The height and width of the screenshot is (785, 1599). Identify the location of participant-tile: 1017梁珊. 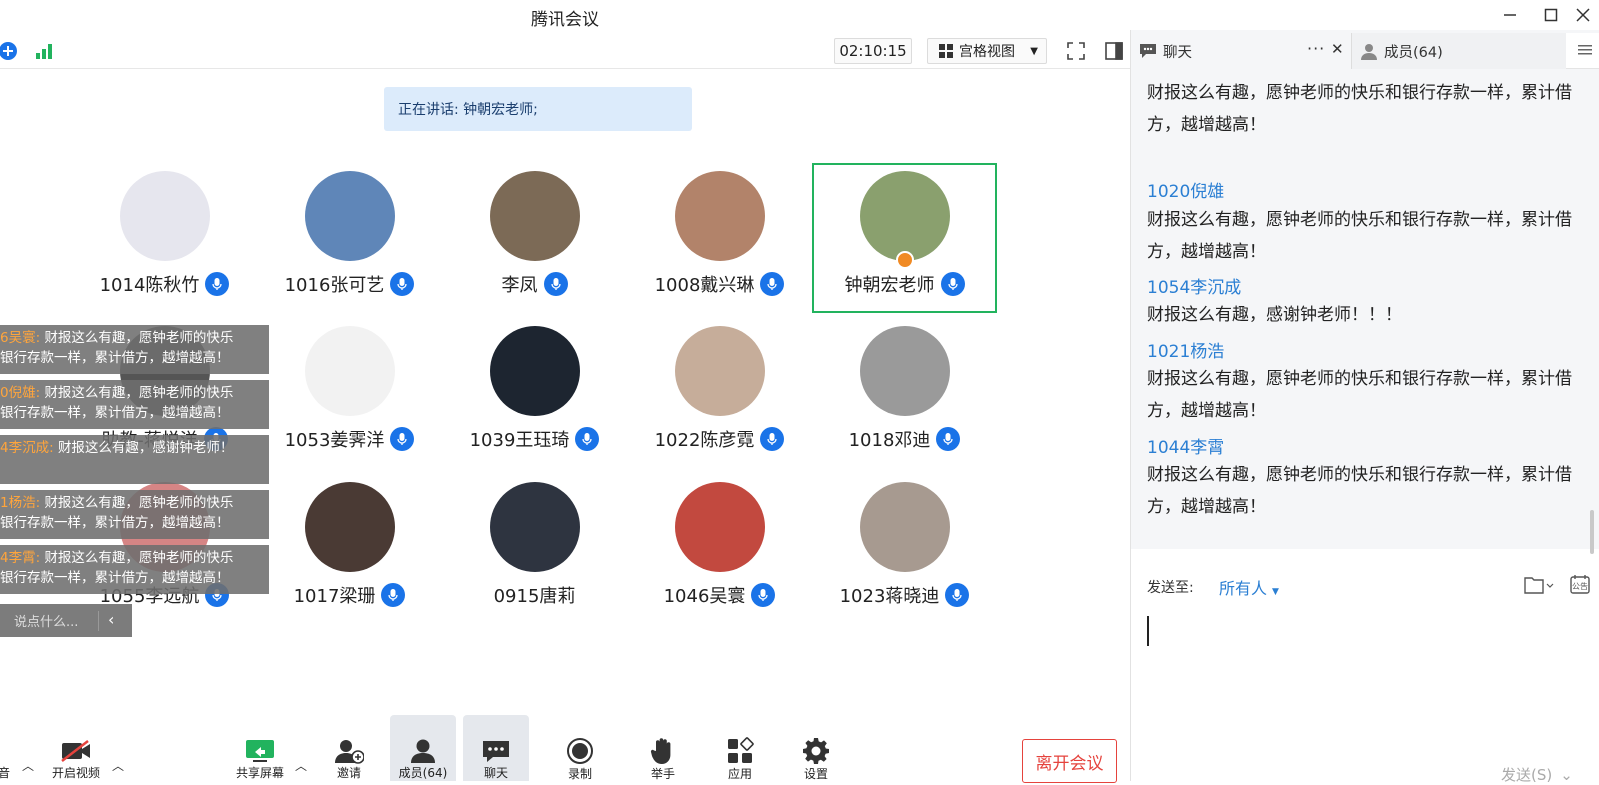
(349, 549).